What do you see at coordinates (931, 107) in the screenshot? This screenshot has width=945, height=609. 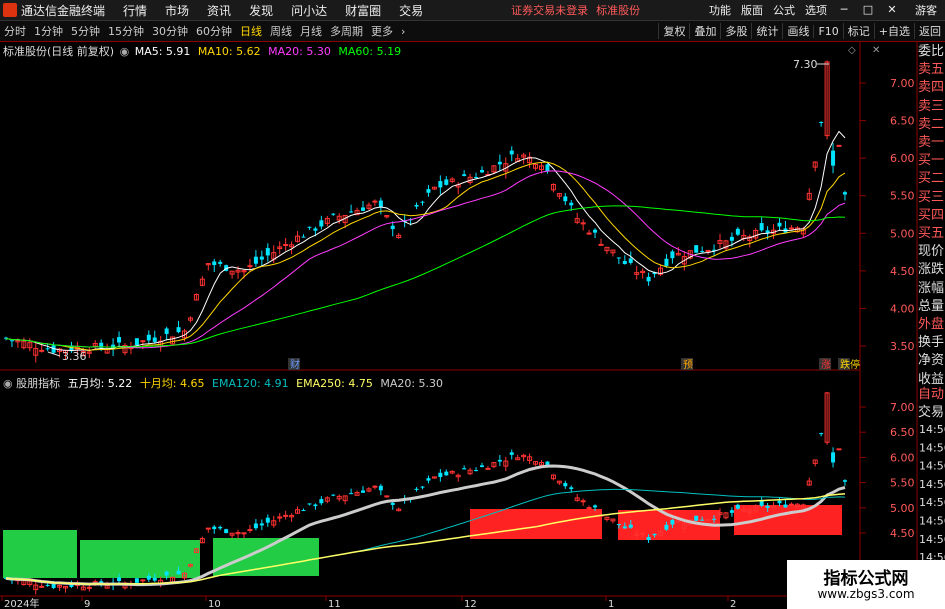 I see `side-item: 卖三` at bounding box center [931, 107].